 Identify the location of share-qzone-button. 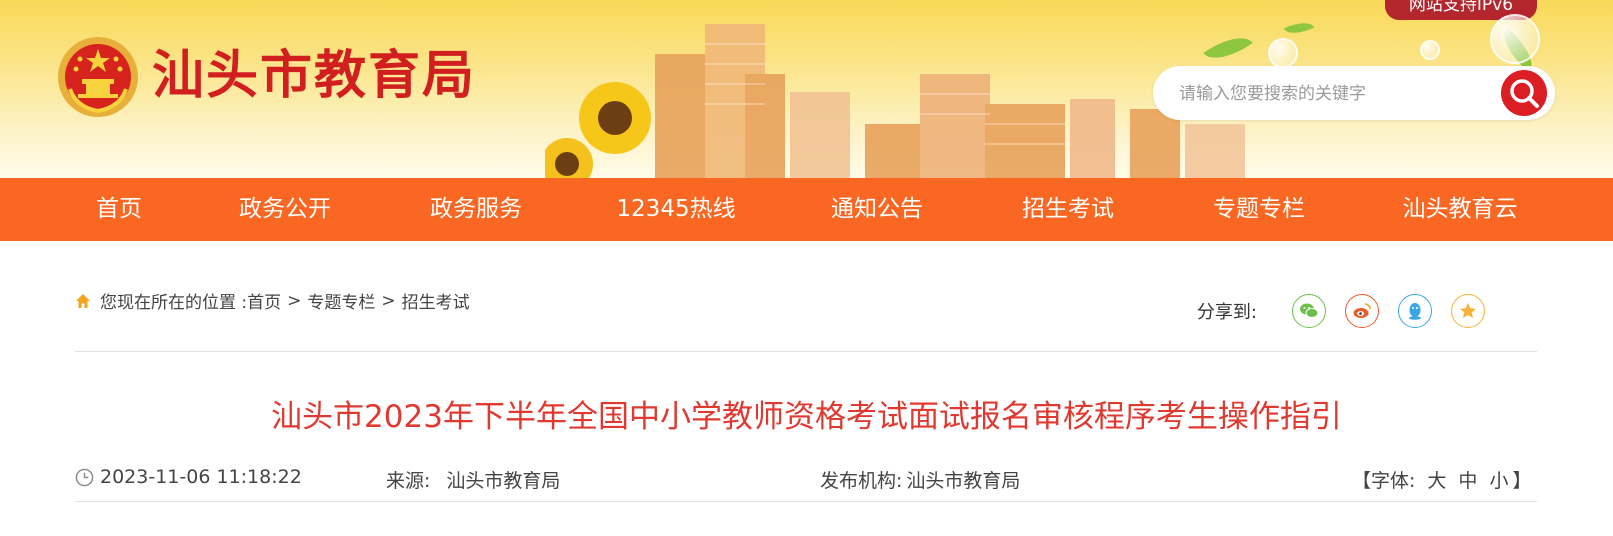
(1468, 311).